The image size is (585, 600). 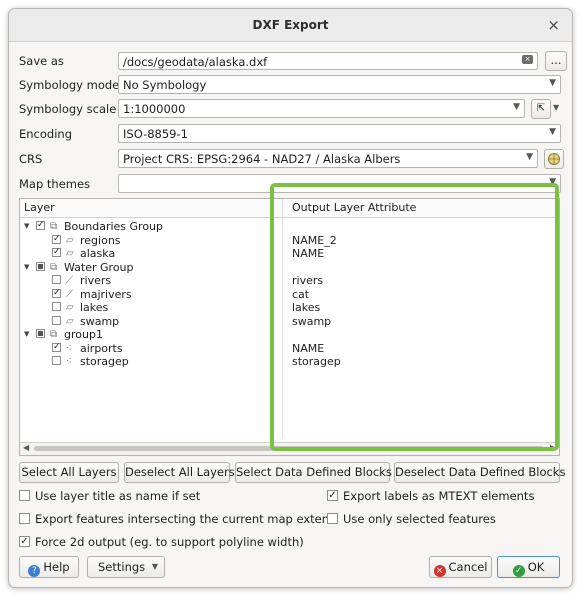 I want to click on output-attribute-cell: NAME_2, so click(x=314, y=240).